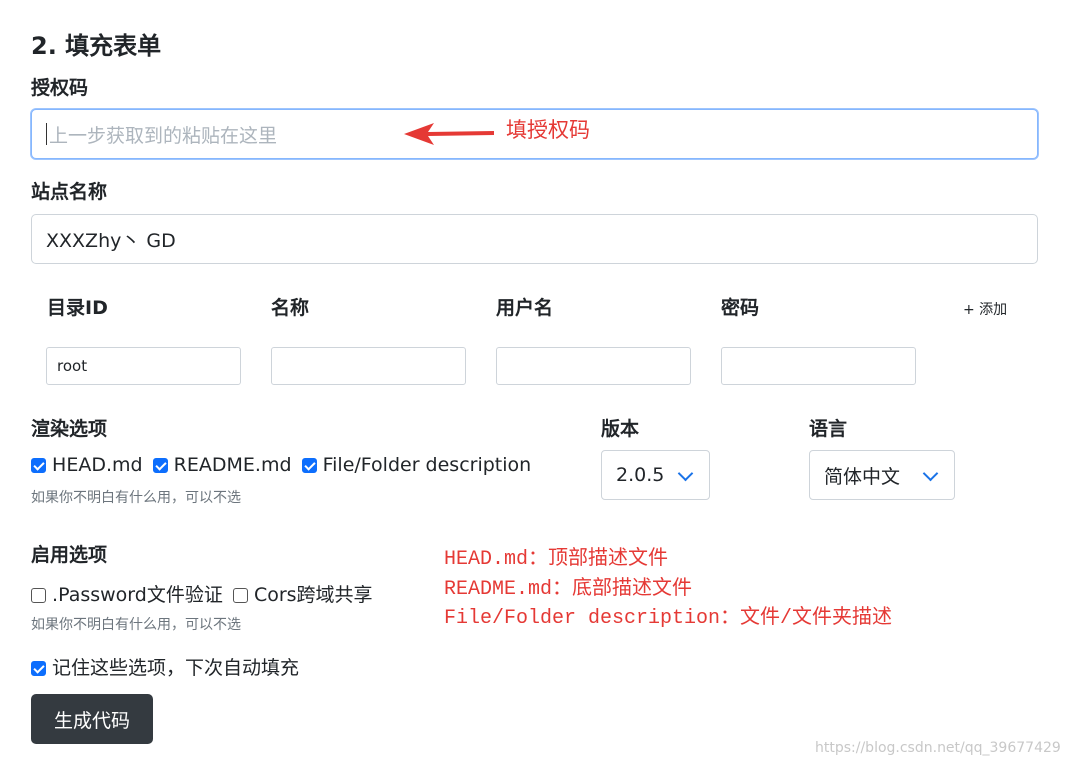 The image size is (1068, 768). What do you see at coordinates (176, 668) in the screenshot?
I see `remember-label: 记住这些选项，下次自动填充` at bounding box center [176, 668].